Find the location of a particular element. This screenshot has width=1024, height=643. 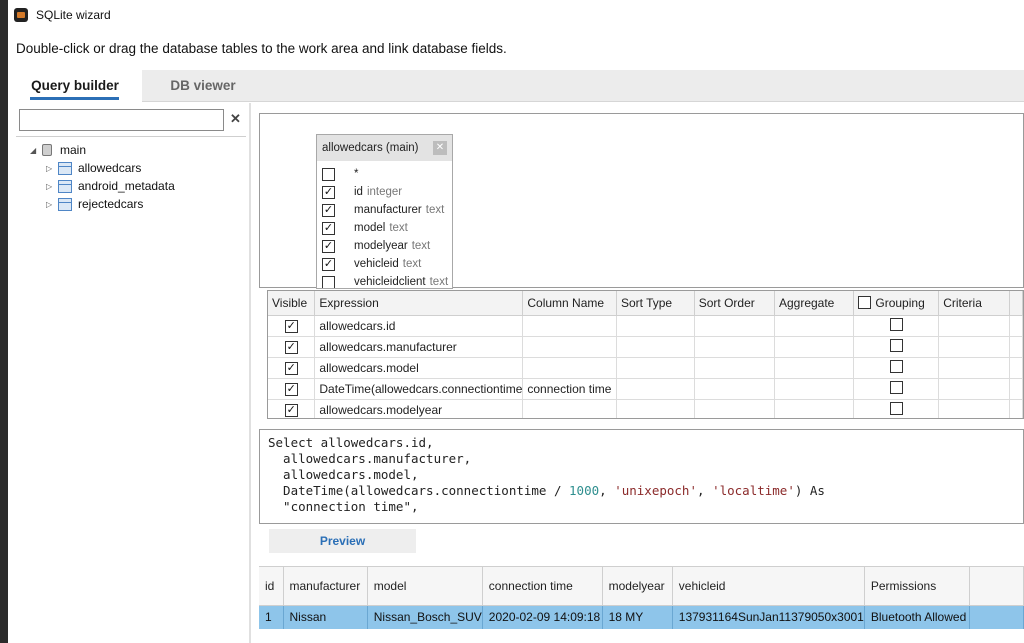

tree-item-android-metadata: ▷ android_metadata is located at coordinates (110, 186).